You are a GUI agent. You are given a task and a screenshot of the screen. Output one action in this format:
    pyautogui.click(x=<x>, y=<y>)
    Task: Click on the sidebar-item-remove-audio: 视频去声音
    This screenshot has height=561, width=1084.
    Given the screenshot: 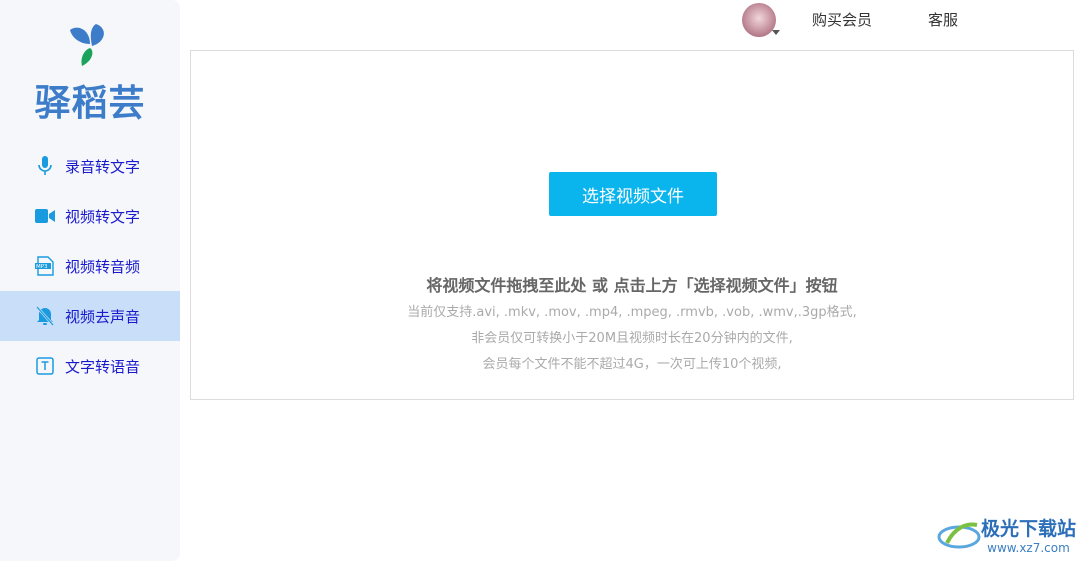 What is the action you would take?
    pyautogui.click(x=90, y=316)
    